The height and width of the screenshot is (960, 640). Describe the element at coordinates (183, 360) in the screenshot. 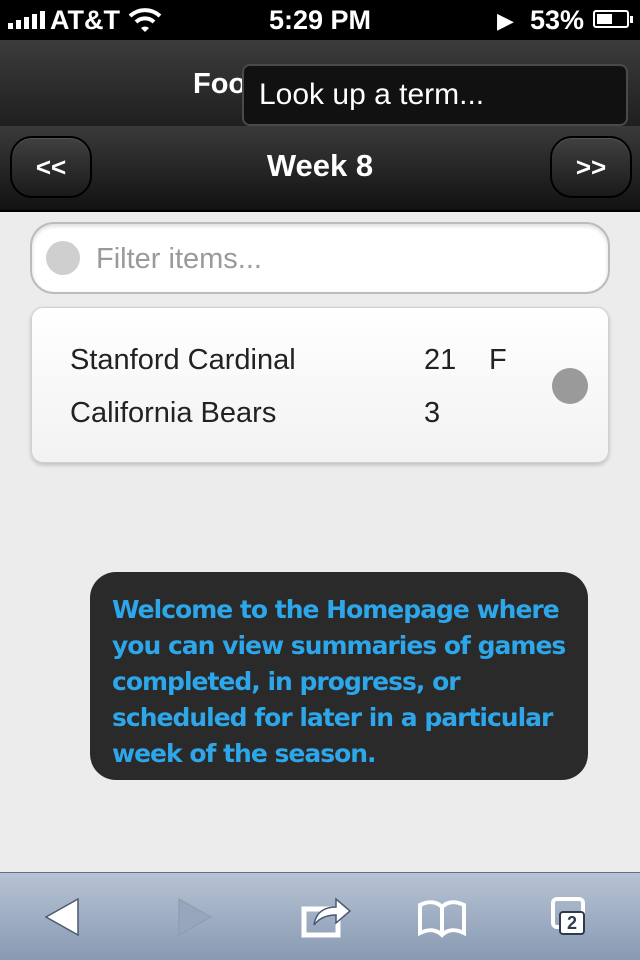

I see `home-team-name: Stanford Cardinal` at that location.